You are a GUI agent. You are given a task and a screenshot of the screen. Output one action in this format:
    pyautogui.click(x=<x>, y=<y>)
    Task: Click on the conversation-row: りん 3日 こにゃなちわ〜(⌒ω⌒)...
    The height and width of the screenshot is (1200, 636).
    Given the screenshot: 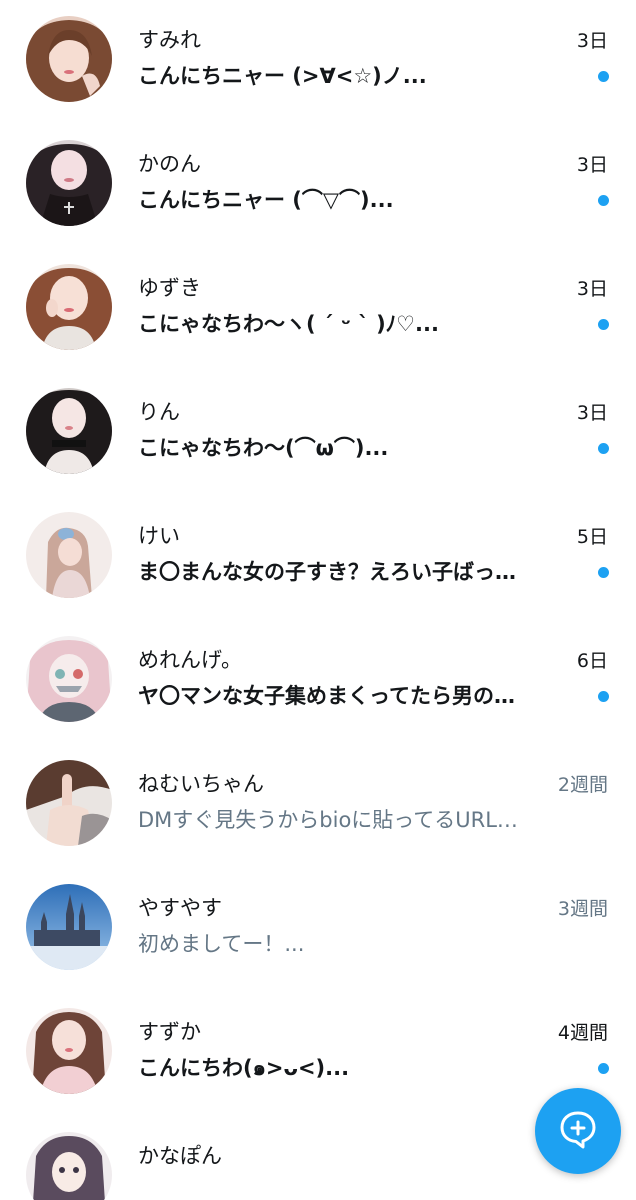 What is the action you would take?
    pyautogui.click(x=318, y=434)
    